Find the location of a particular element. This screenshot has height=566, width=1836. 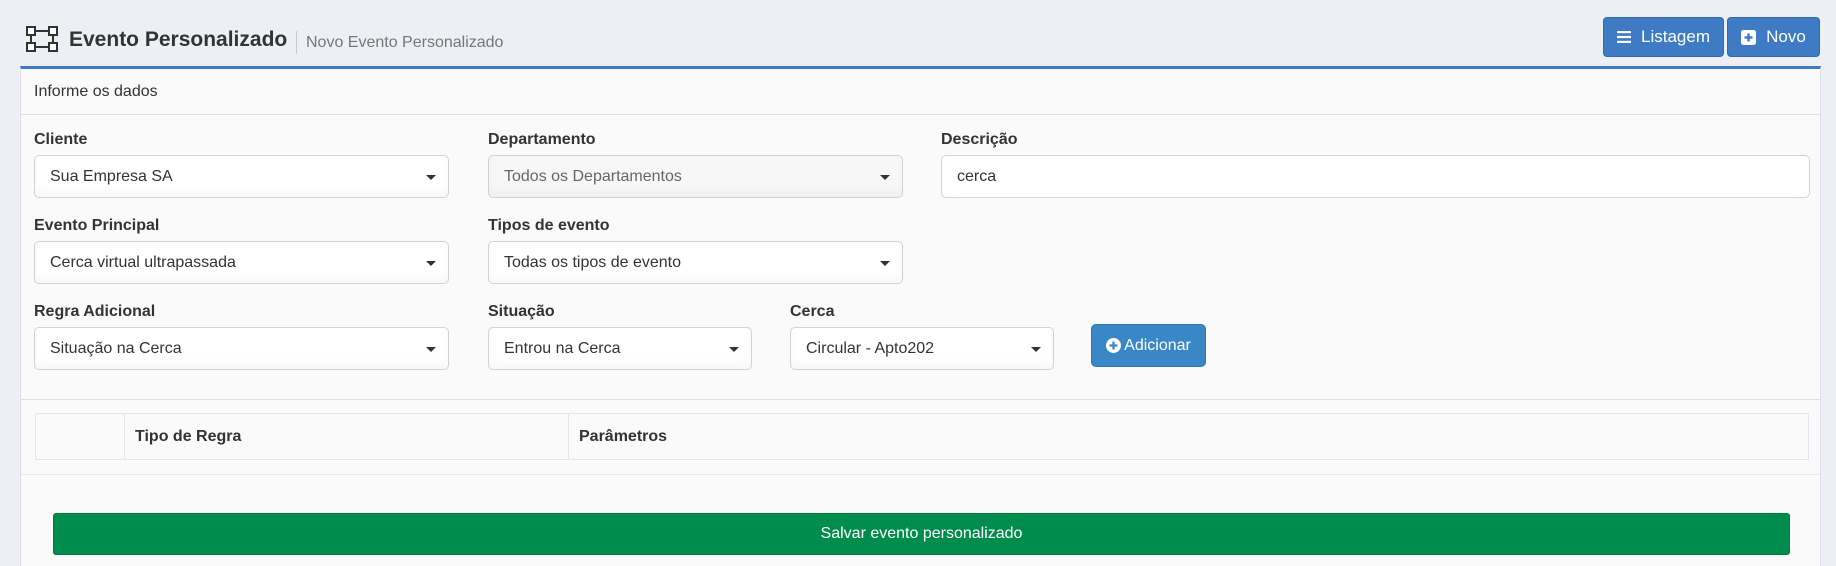

evento-principal-select-value: Cerca virtual ultrapassada is located at coordinates (143, 262).